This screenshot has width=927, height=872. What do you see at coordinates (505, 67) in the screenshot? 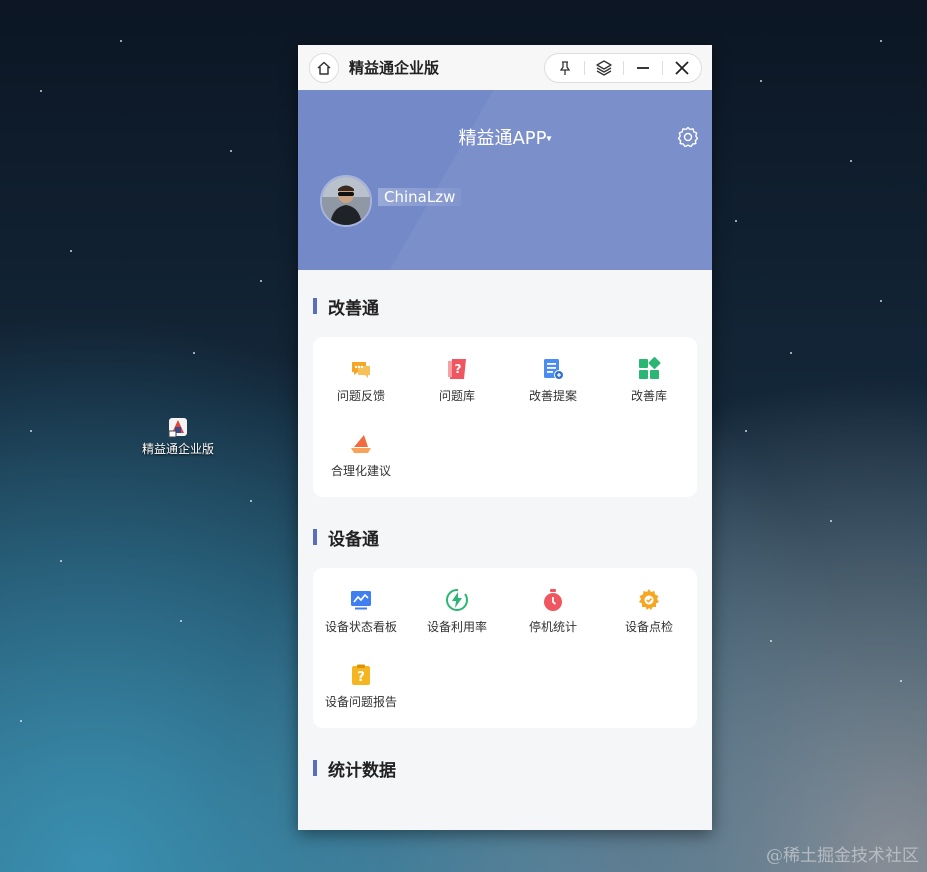
I see `title-bar: 精益通企业版` at bounding box center [505, 67].